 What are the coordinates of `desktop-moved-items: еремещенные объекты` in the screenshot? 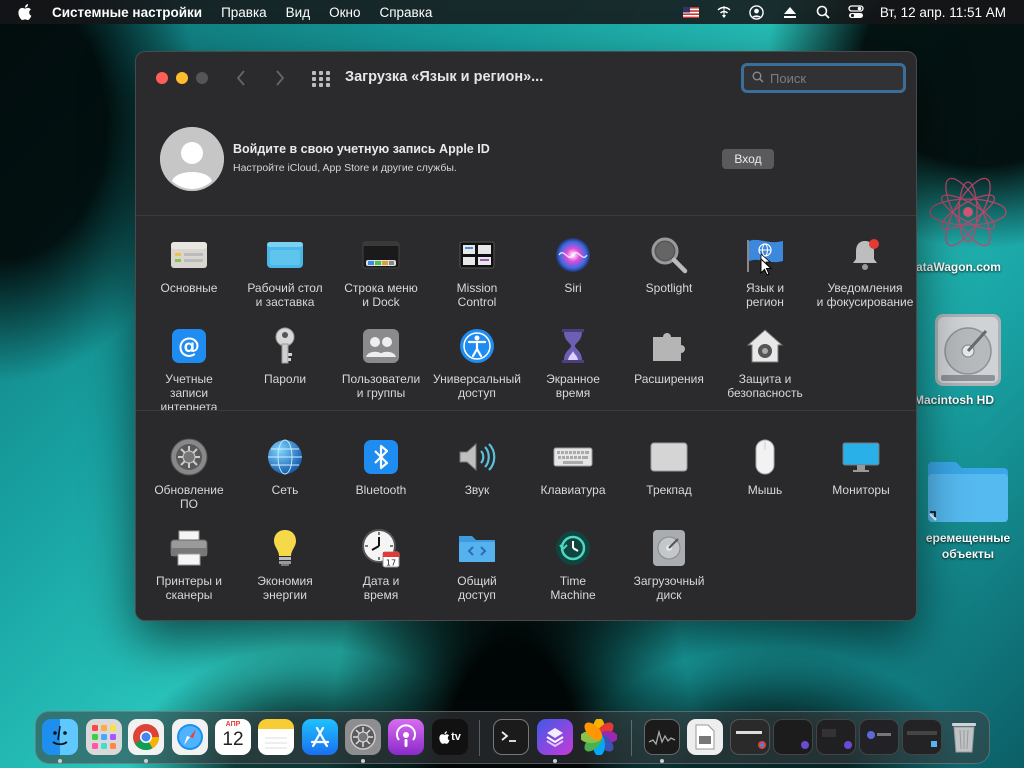 It's located at (968, 517).